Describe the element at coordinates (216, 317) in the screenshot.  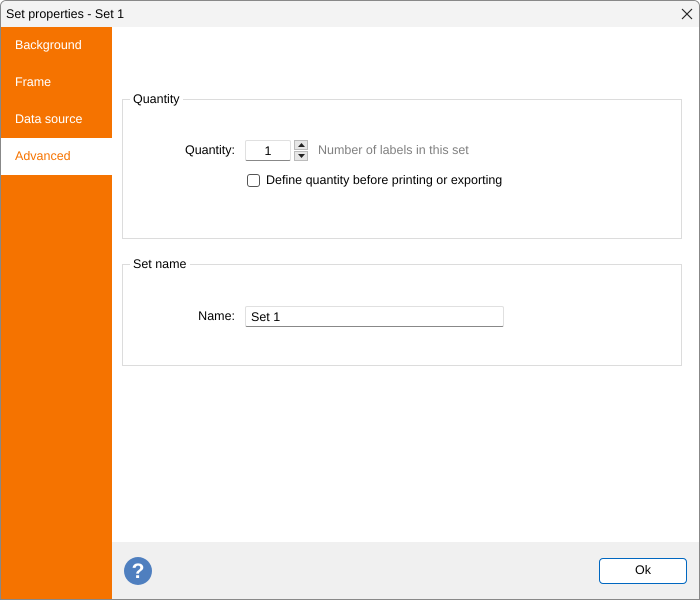
I see `field-label: Name:` at that location.